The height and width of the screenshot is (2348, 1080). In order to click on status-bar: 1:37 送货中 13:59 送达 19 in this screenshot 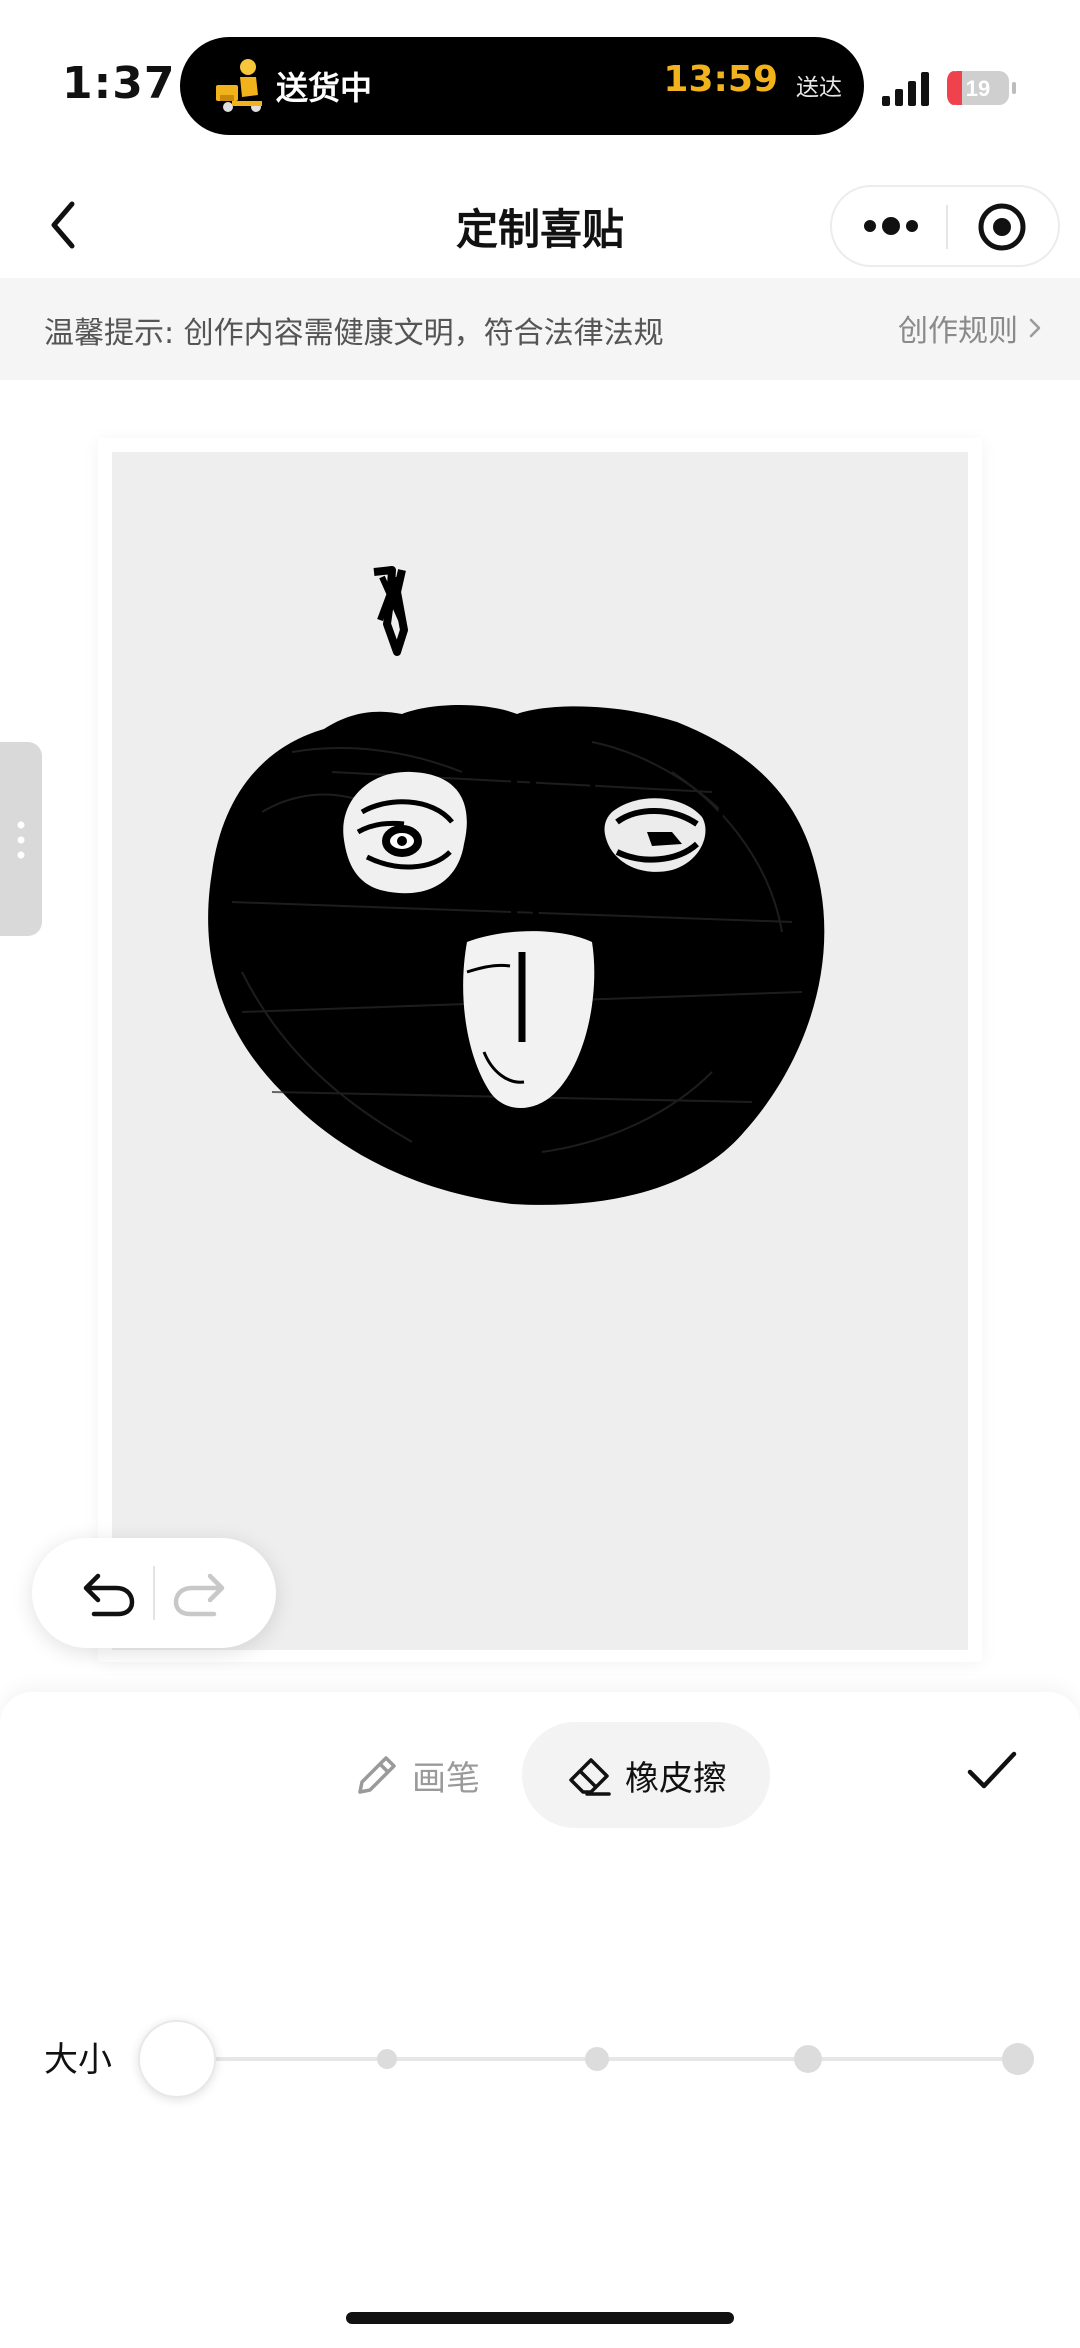, I will do `click(540, 85)`.